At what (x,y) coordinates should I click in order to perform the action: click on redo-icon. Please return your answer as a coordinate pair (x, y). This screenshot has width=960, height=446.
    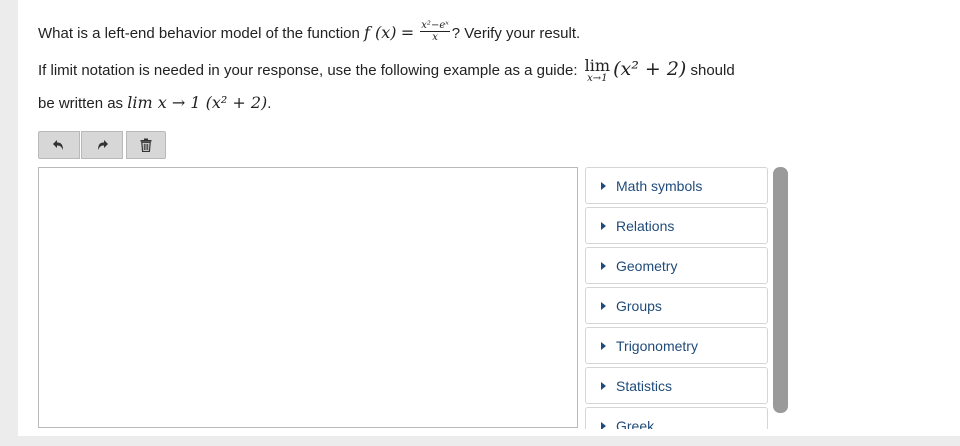
    Looking at the image, I should click on (103, 145).